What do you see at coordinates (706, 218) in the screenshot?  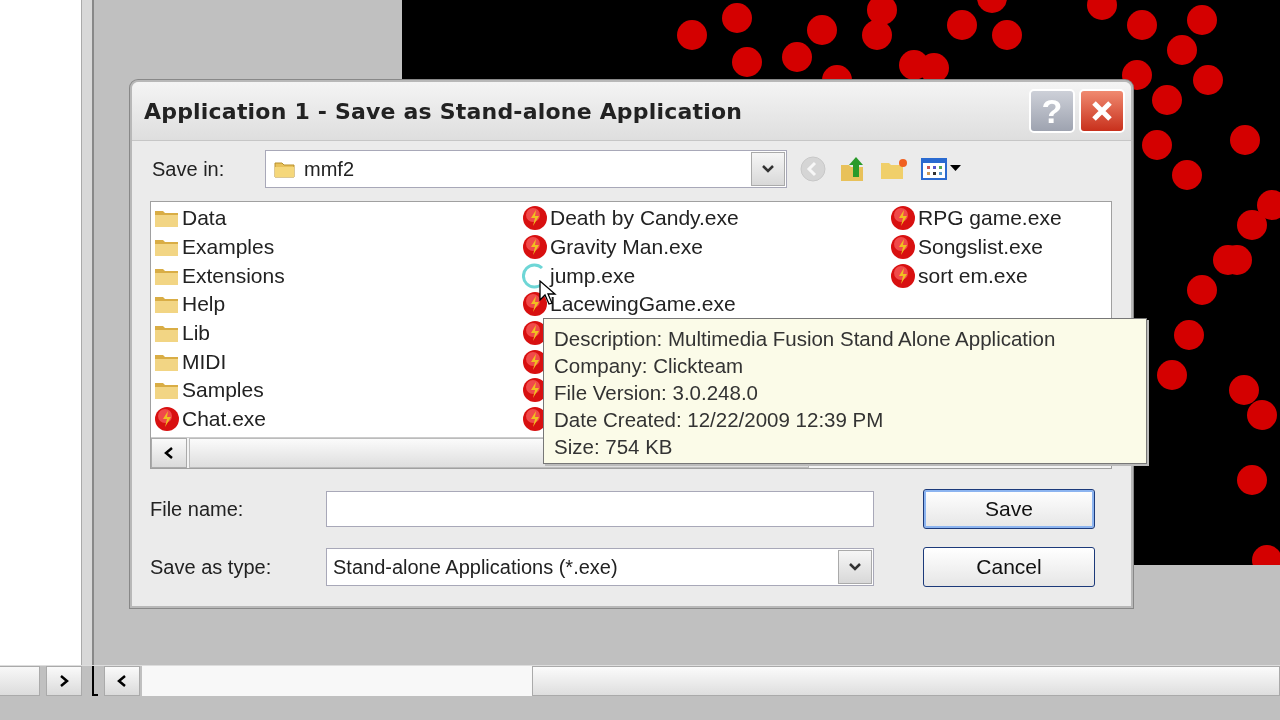 I see `file-item: Death by Candy.exe` at bounding box center [706, 218].